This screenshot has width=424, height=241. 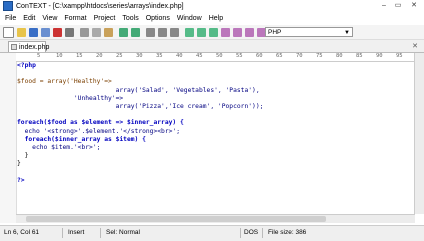 I want to click on line-ending-format: DOS, so click(x=251, y=232).